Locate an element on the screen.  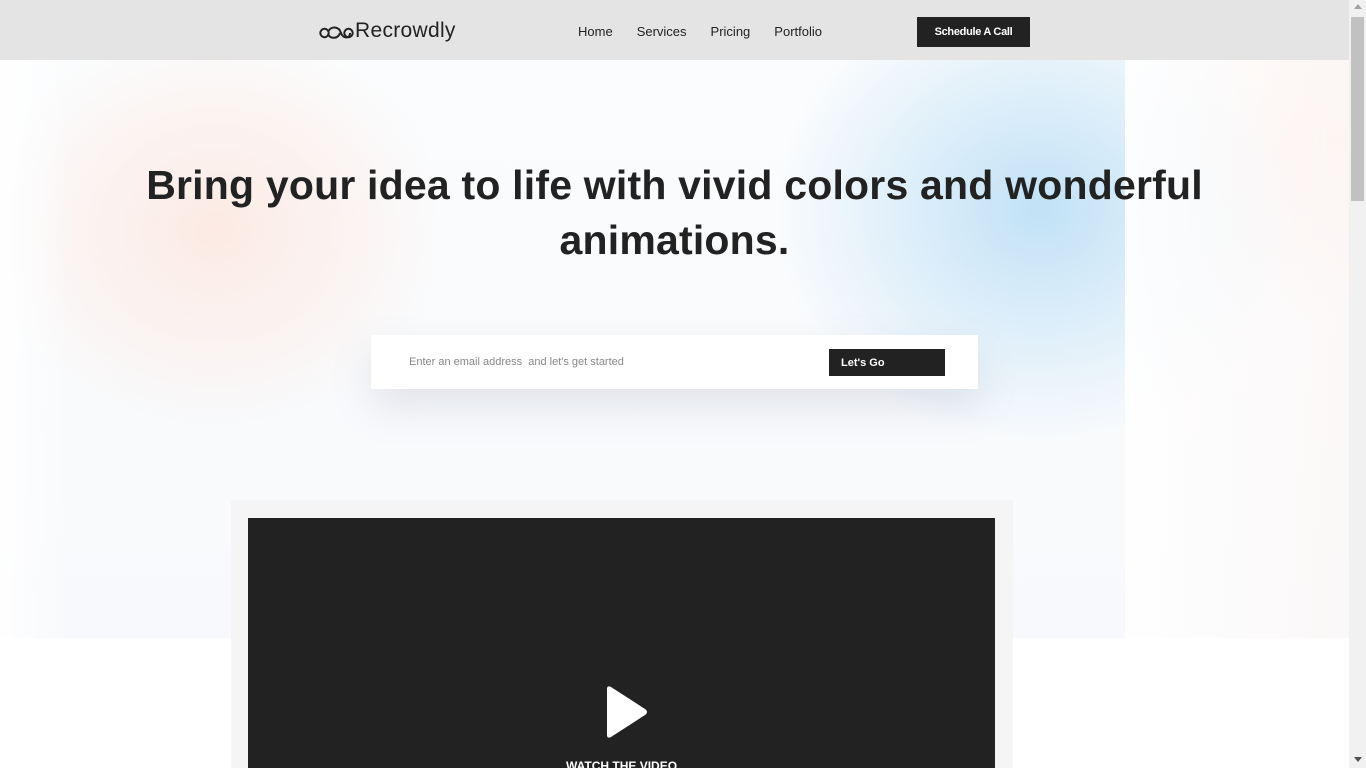
schedule-call-button: Schedule A Call is located at coordinates (973, 32).